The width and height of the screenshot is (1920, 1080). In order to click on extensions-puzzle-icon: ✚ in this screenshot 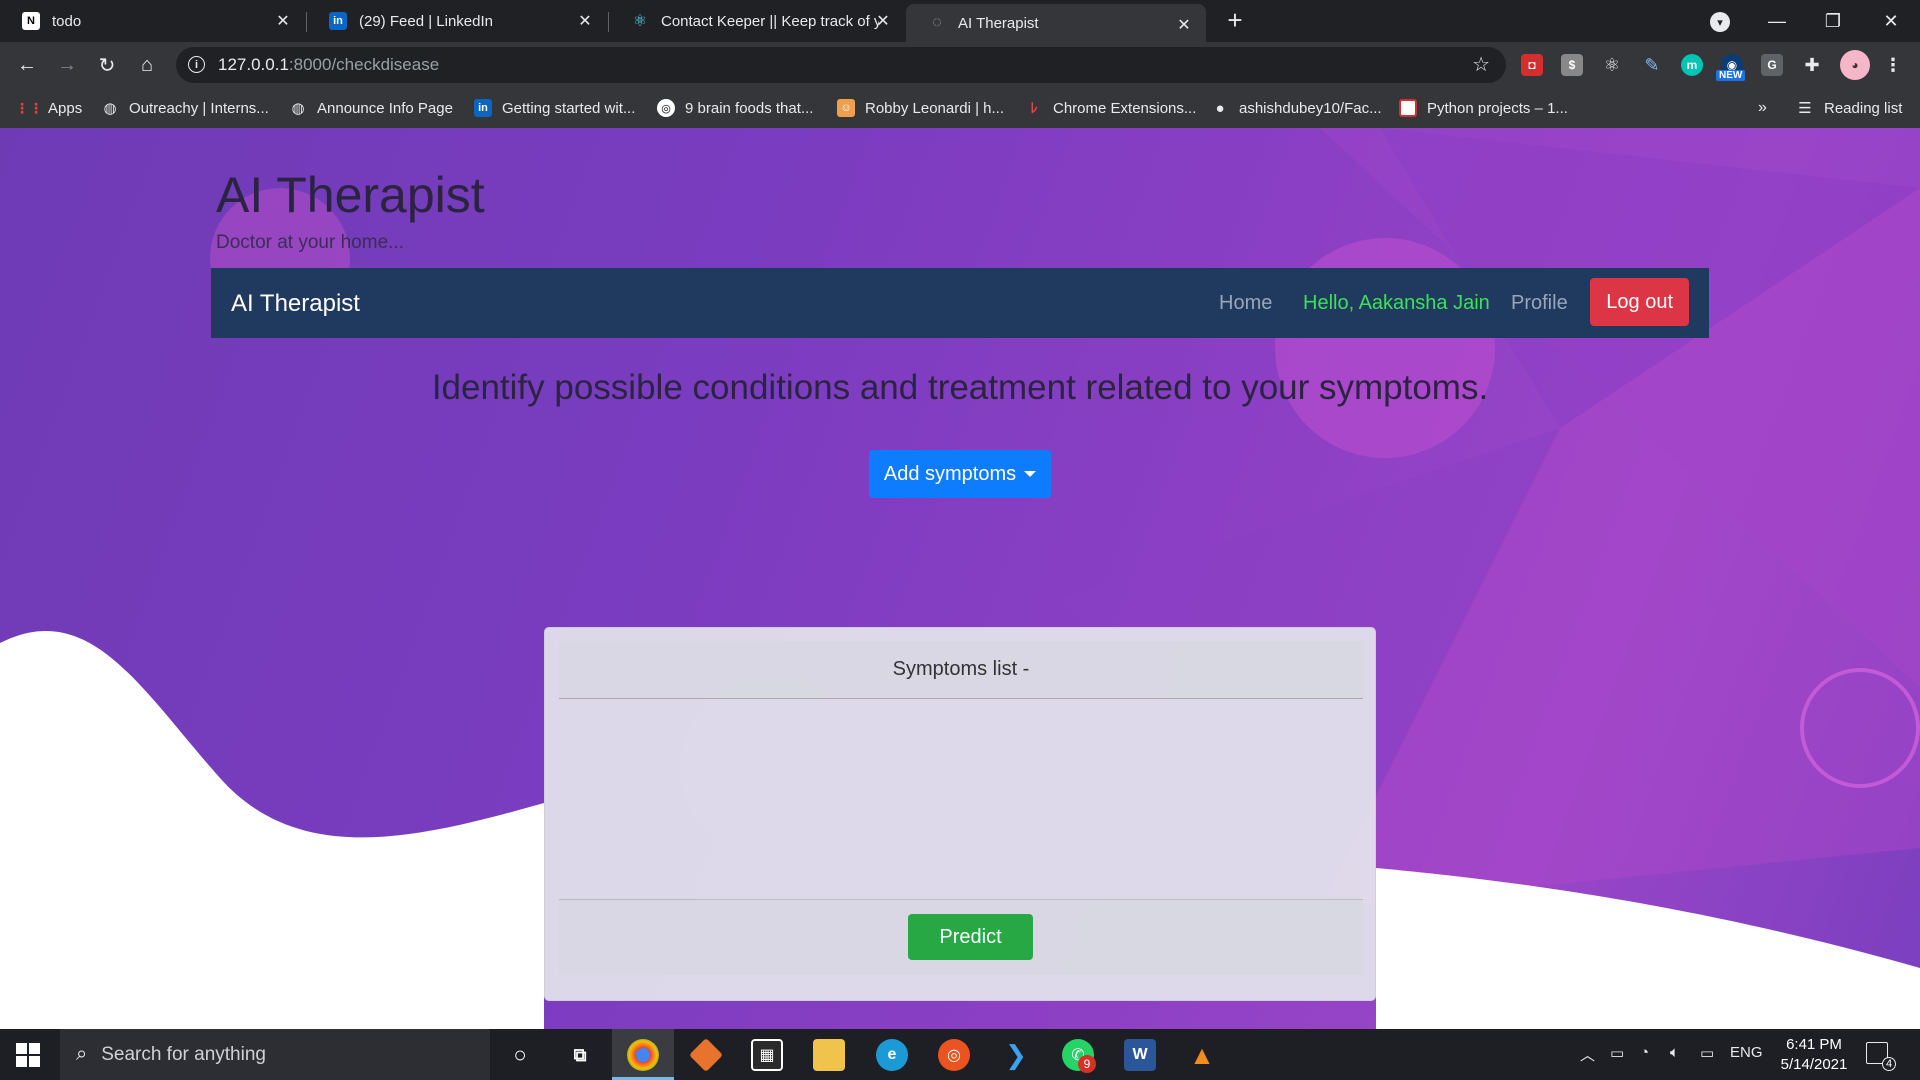, I will do `click(1812, 65)`.